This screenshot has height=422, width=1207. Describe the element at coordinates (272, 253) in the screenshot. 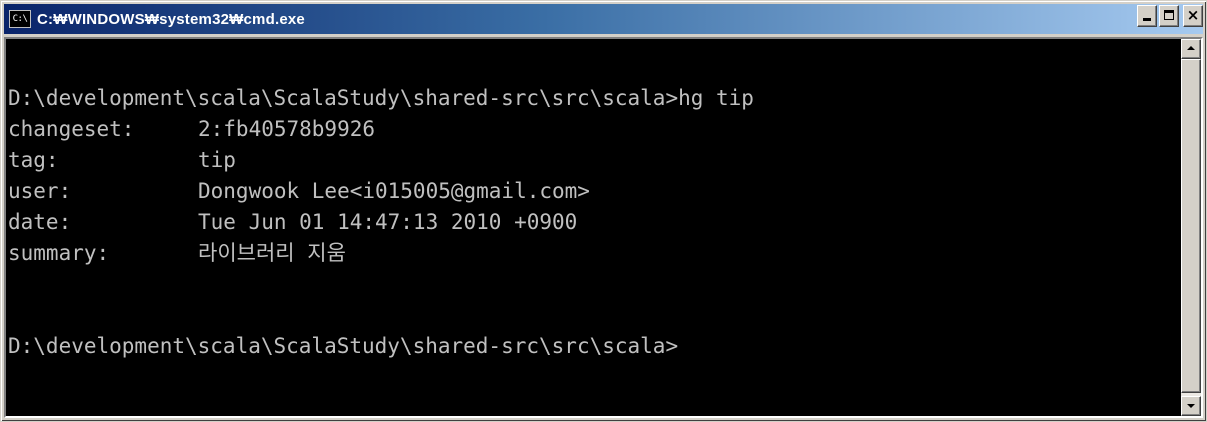

I see `output-value: 라이브러리 지움` at that location.